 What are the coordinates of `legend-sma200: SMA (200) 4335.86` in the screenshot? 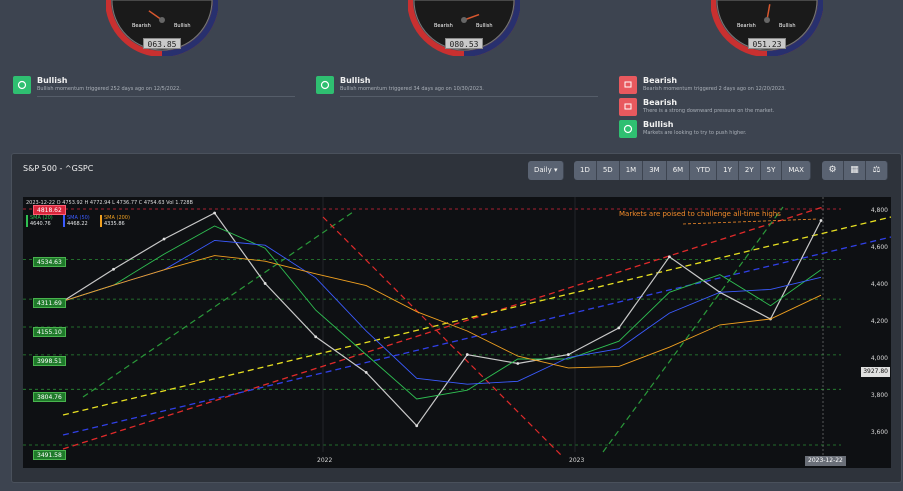 It's located at (115, 221).